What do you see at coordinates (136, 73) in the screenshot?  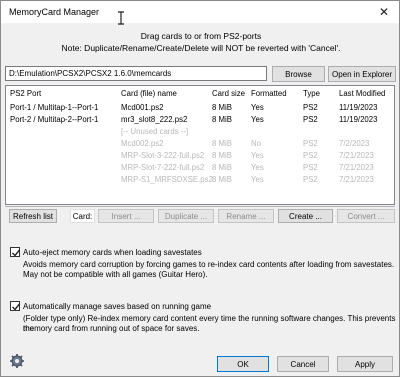 I see `folder-path-field: D:\Emulation\PCSX2\PCSX2 1.6.0\memcards` at bounding box center [136, 73].